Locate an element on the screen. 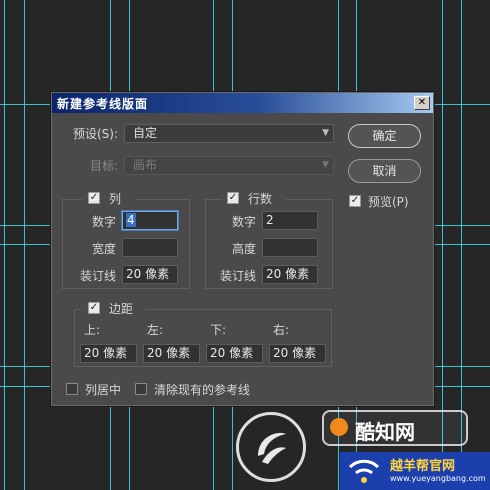 This screenshot has width=490, height=490. columns-checkbox: ✓ is located at coordinates (94, 198).